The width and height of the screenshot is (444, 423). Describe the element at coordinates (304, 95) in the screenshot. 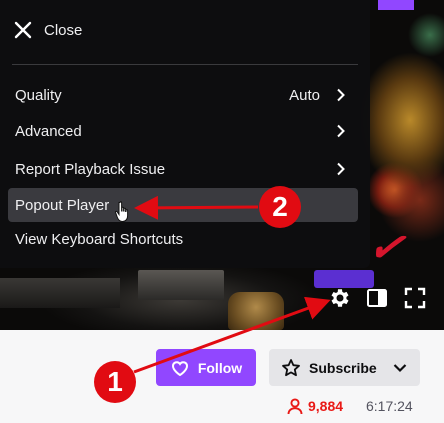

I see `quality-value: Auto` at that location.